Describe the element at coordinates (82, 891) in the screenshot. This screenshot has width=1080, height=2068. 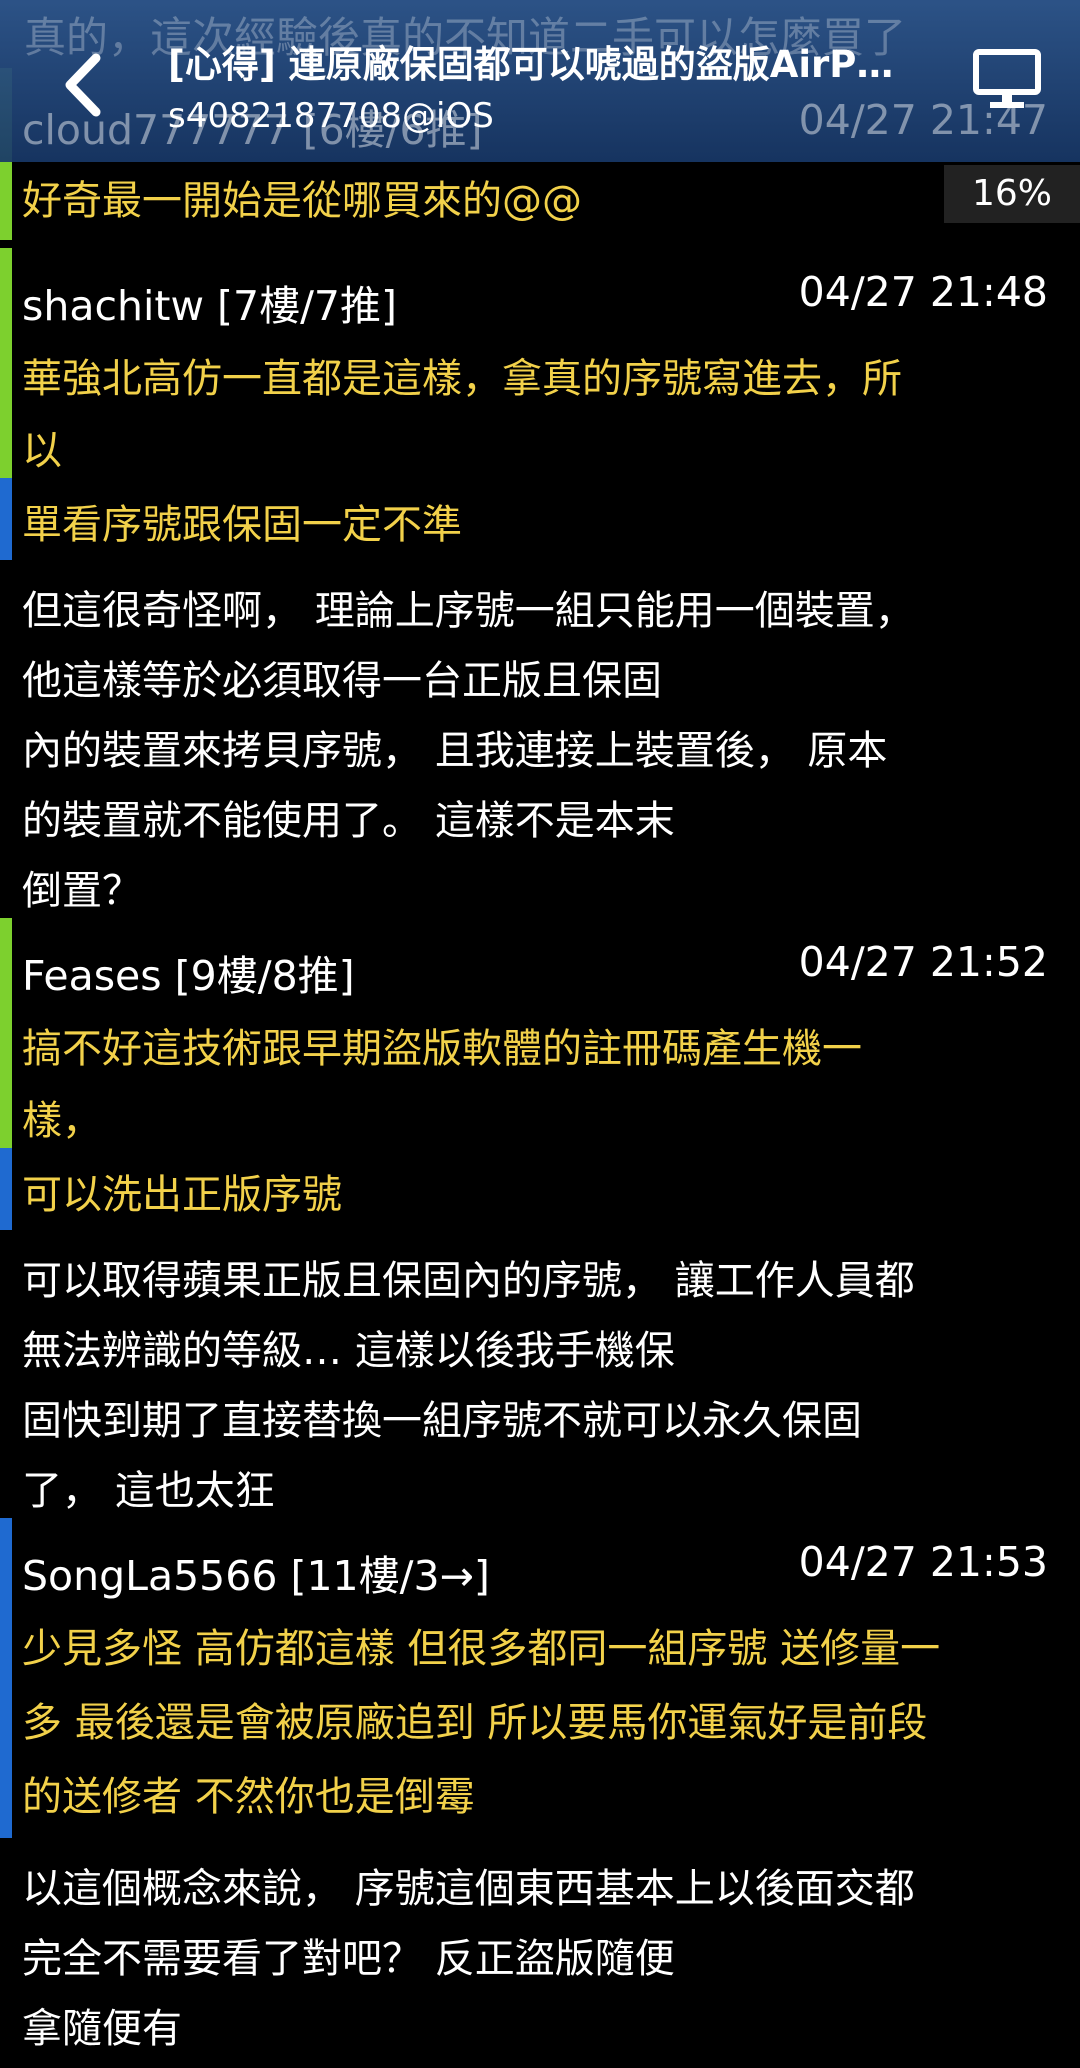
I see `reply-text-line: 倒置？` at that location.